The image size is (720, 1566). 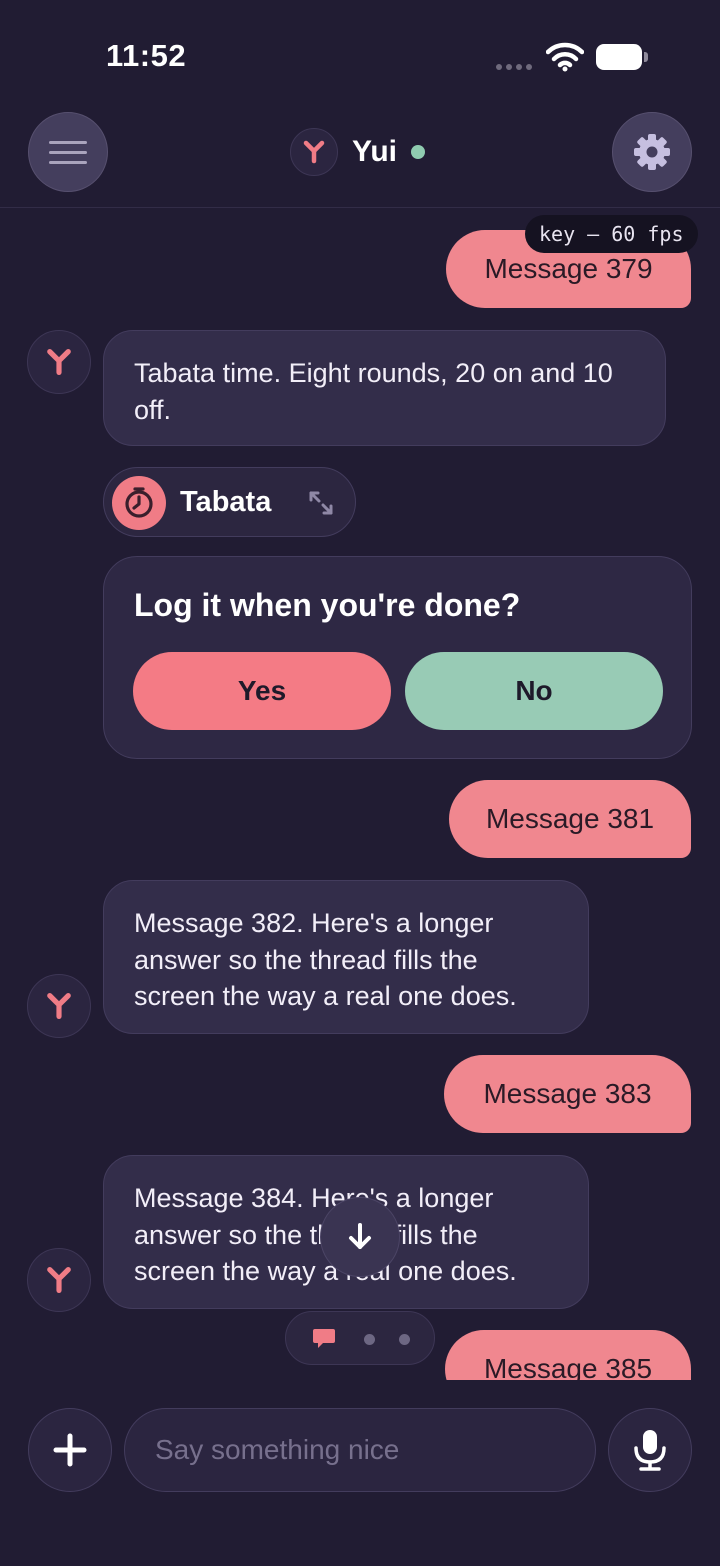 What do you see at coordinates (360, 1450) in the screenshot?
I see `message-input` at bounding box center [360, 1450].